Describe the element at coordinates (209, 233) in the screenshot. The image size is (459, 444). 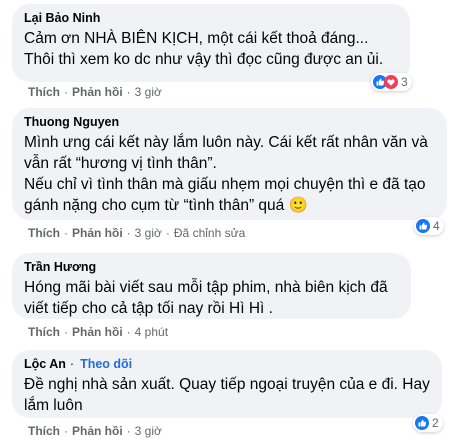
I see `edited-label: Đã chỉnh sửa` at that location.